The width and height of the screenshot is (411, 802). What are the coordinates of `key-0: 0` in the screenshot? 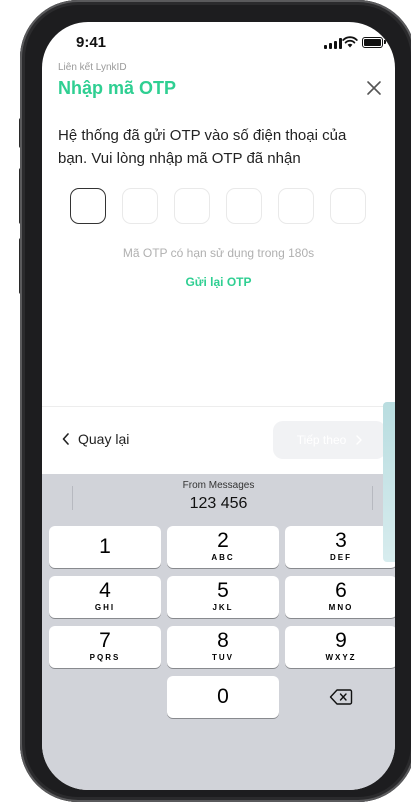 It's located at (223, 697).